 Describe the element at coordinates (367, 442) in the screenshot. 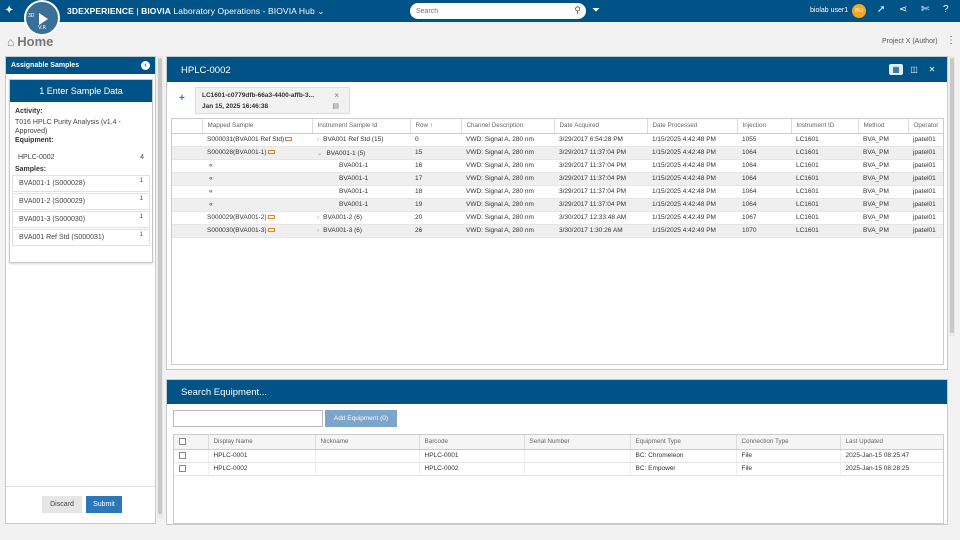

I see `column-header: Nickname` at that location.